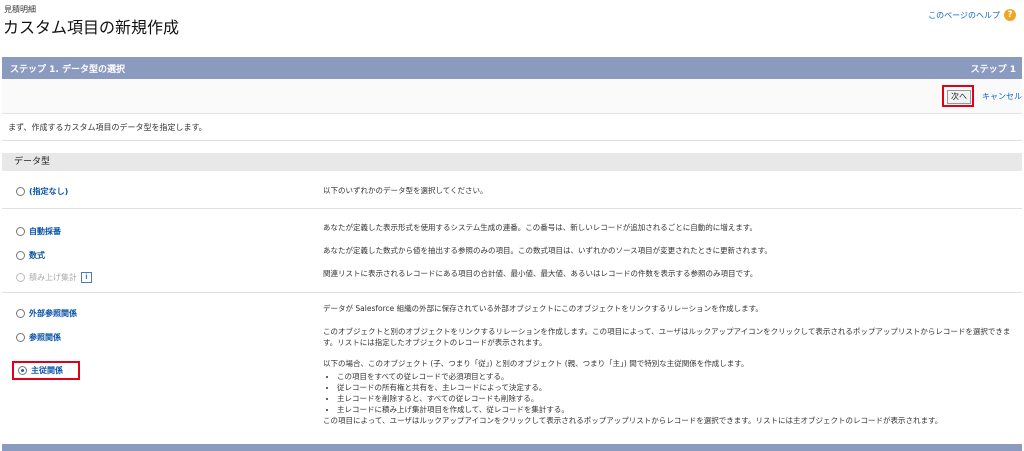 This screenshot has width=1024, height=451. What do you see at coordinates (45, 337) in the screenshot?
I see `option-label: 参照関係` at bounding box center [45, 337].